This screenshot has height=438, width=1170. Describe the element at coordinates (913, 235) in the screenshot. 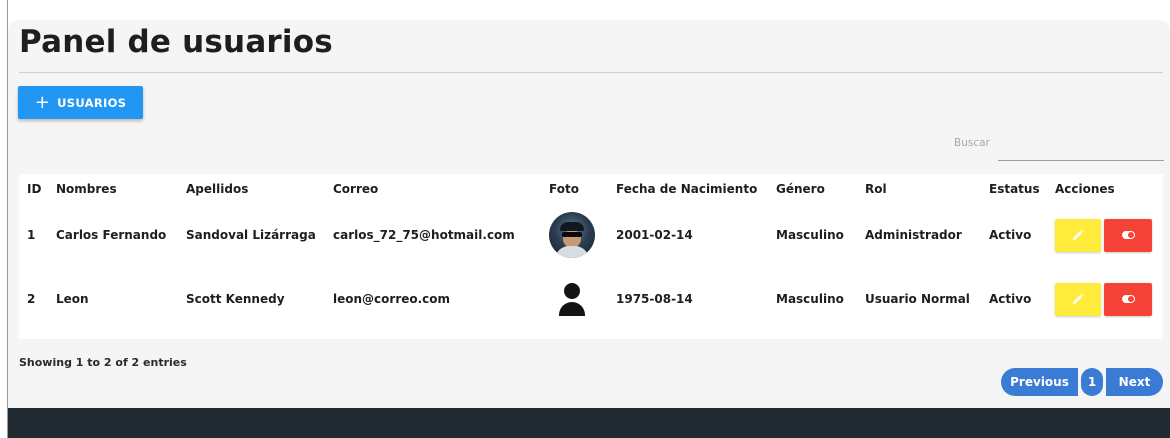

I see `cell-rol: Administrador` at that location.